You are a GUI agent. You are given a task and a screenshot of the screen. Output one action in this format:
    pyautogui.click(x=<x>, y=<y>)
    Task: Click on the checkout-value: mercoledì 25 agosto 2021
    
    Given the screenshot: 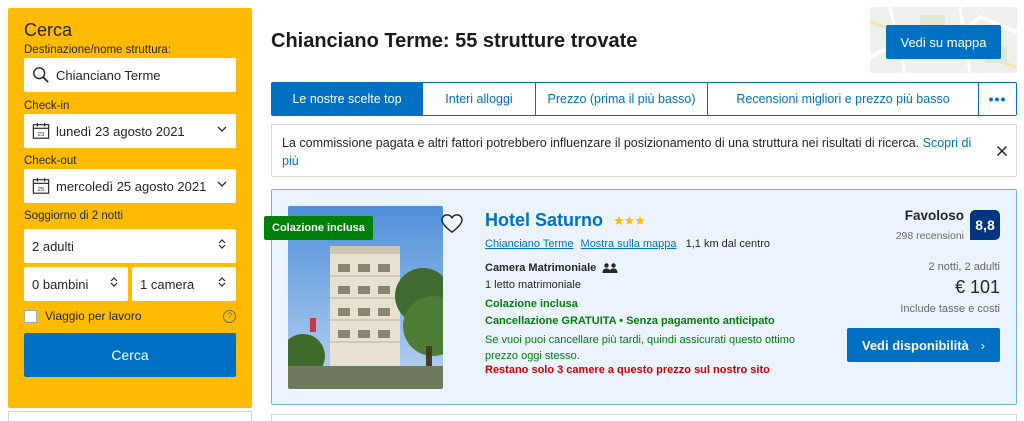 What is the action you would take?
    pyautogui.click(x=131, y=186)
    